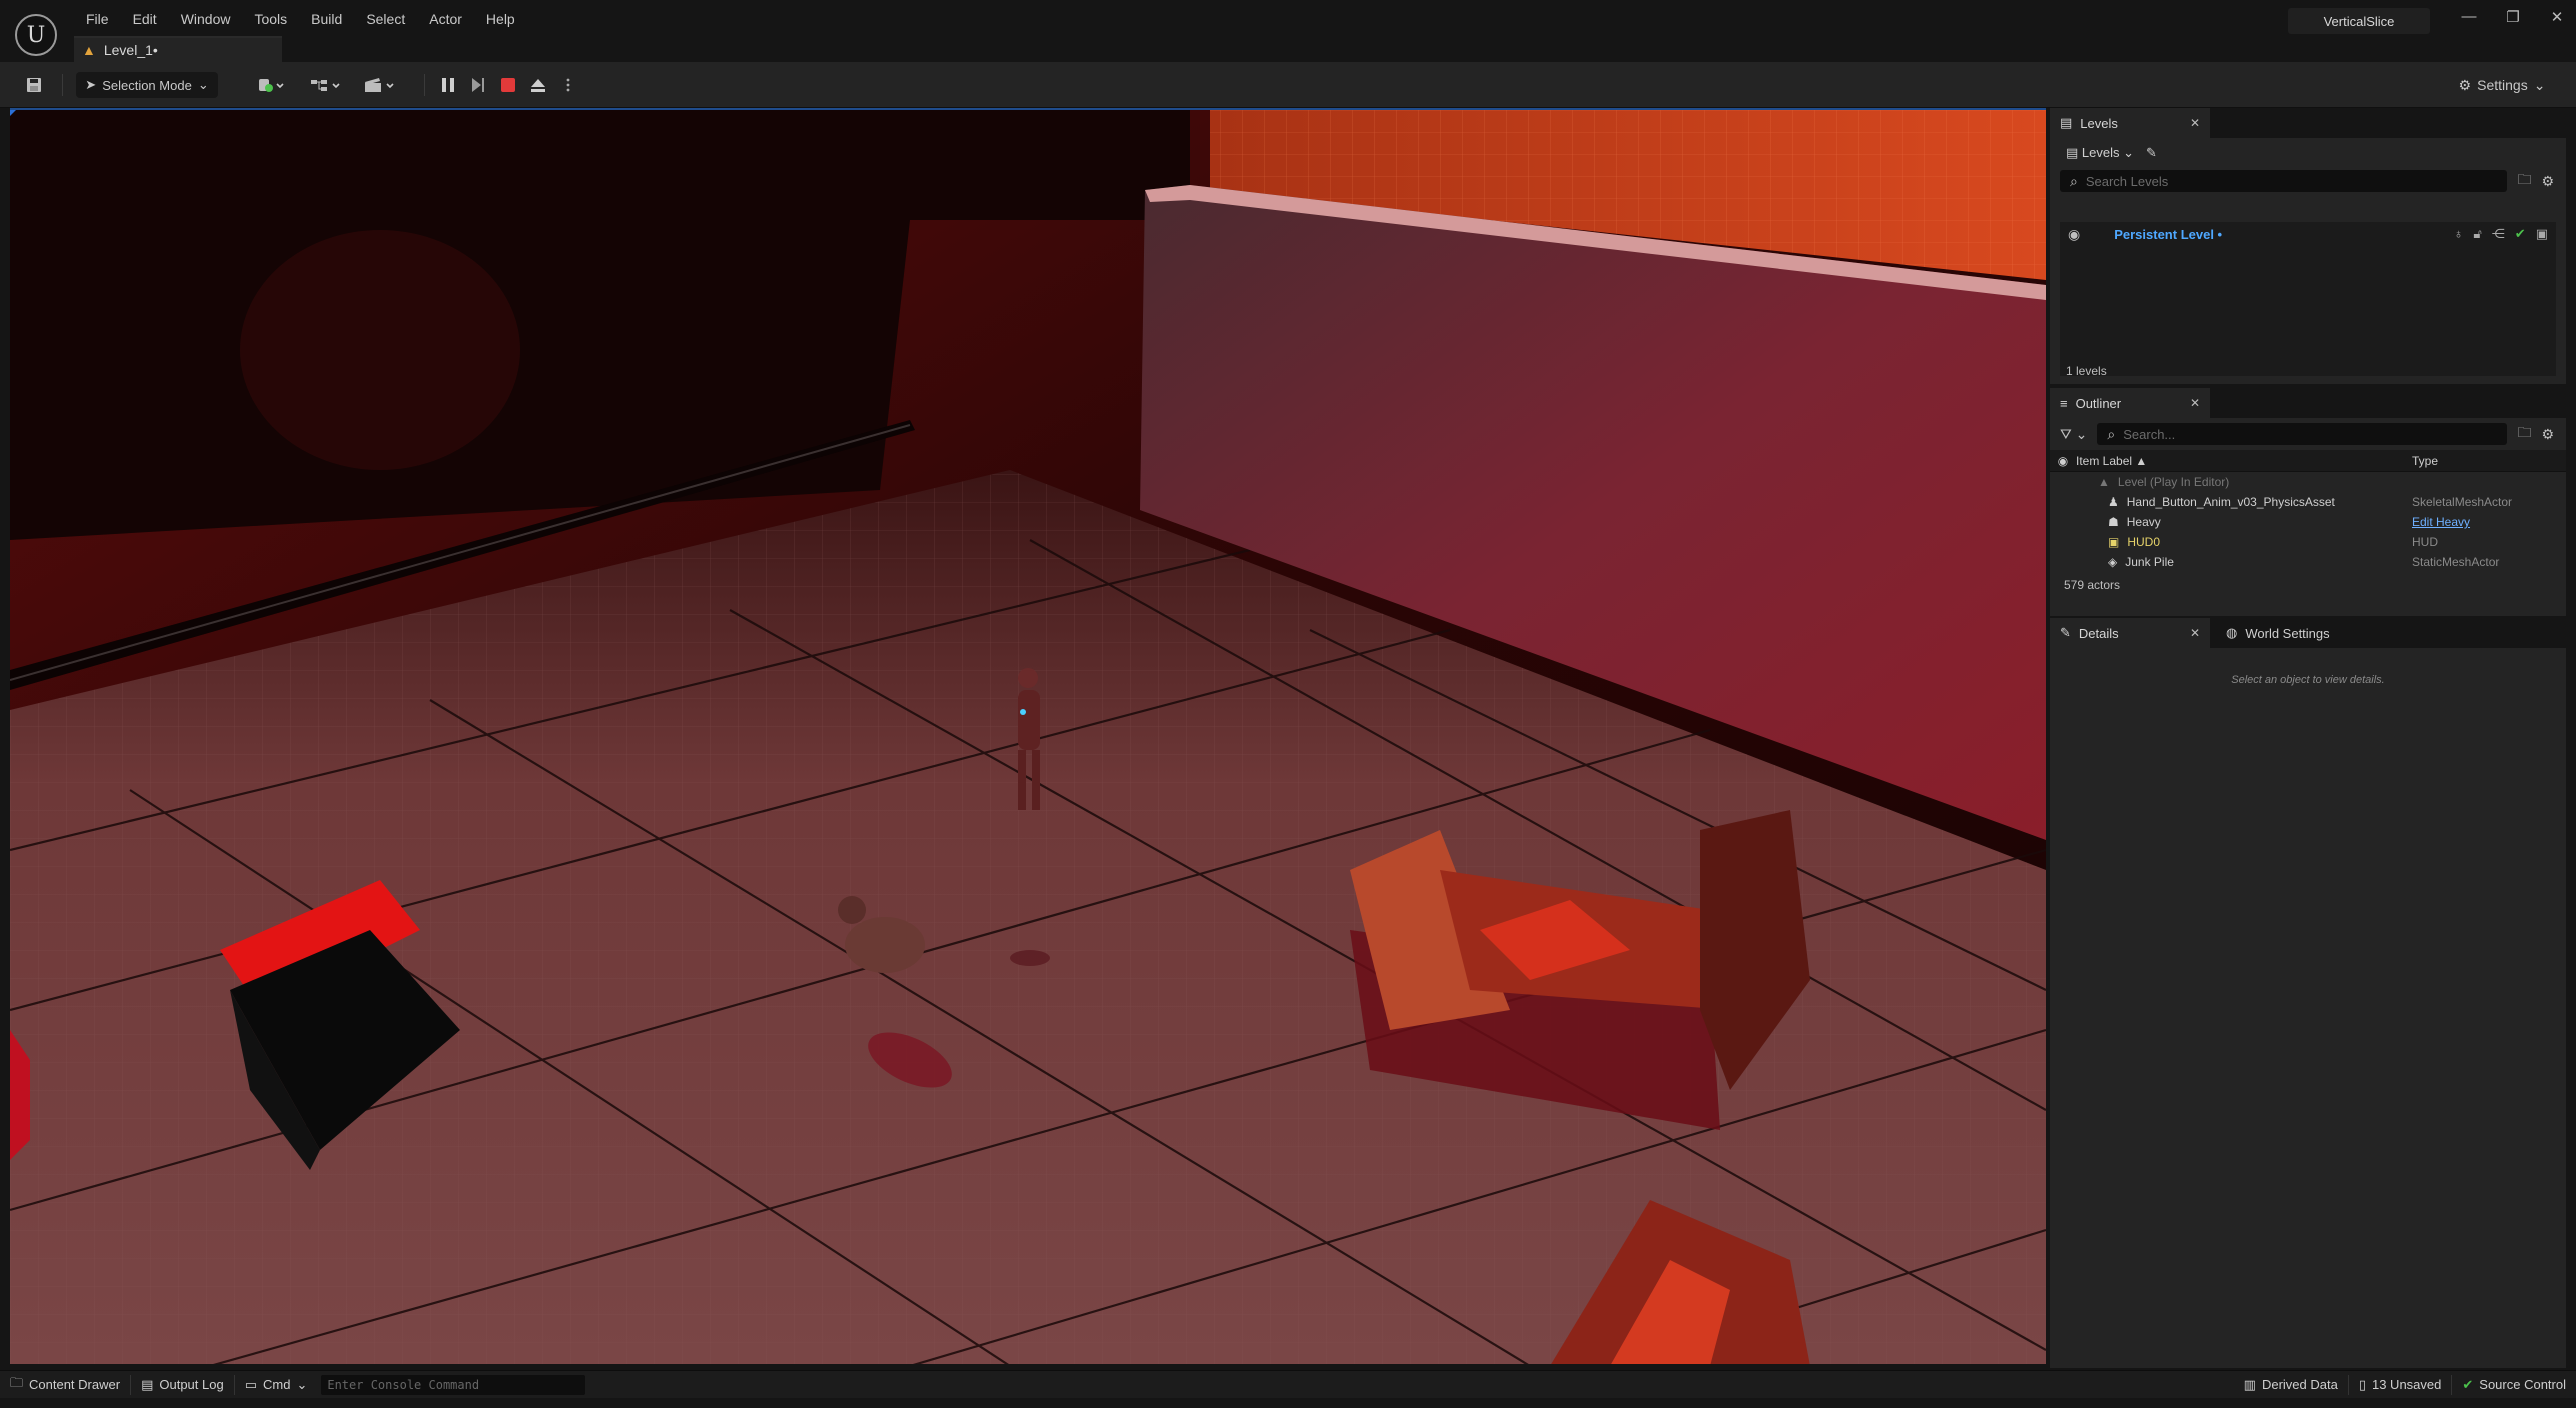  Describe the element at coordinates (2086, 371) in the screenshot. I see `levels-count: 1 levels` at that location.